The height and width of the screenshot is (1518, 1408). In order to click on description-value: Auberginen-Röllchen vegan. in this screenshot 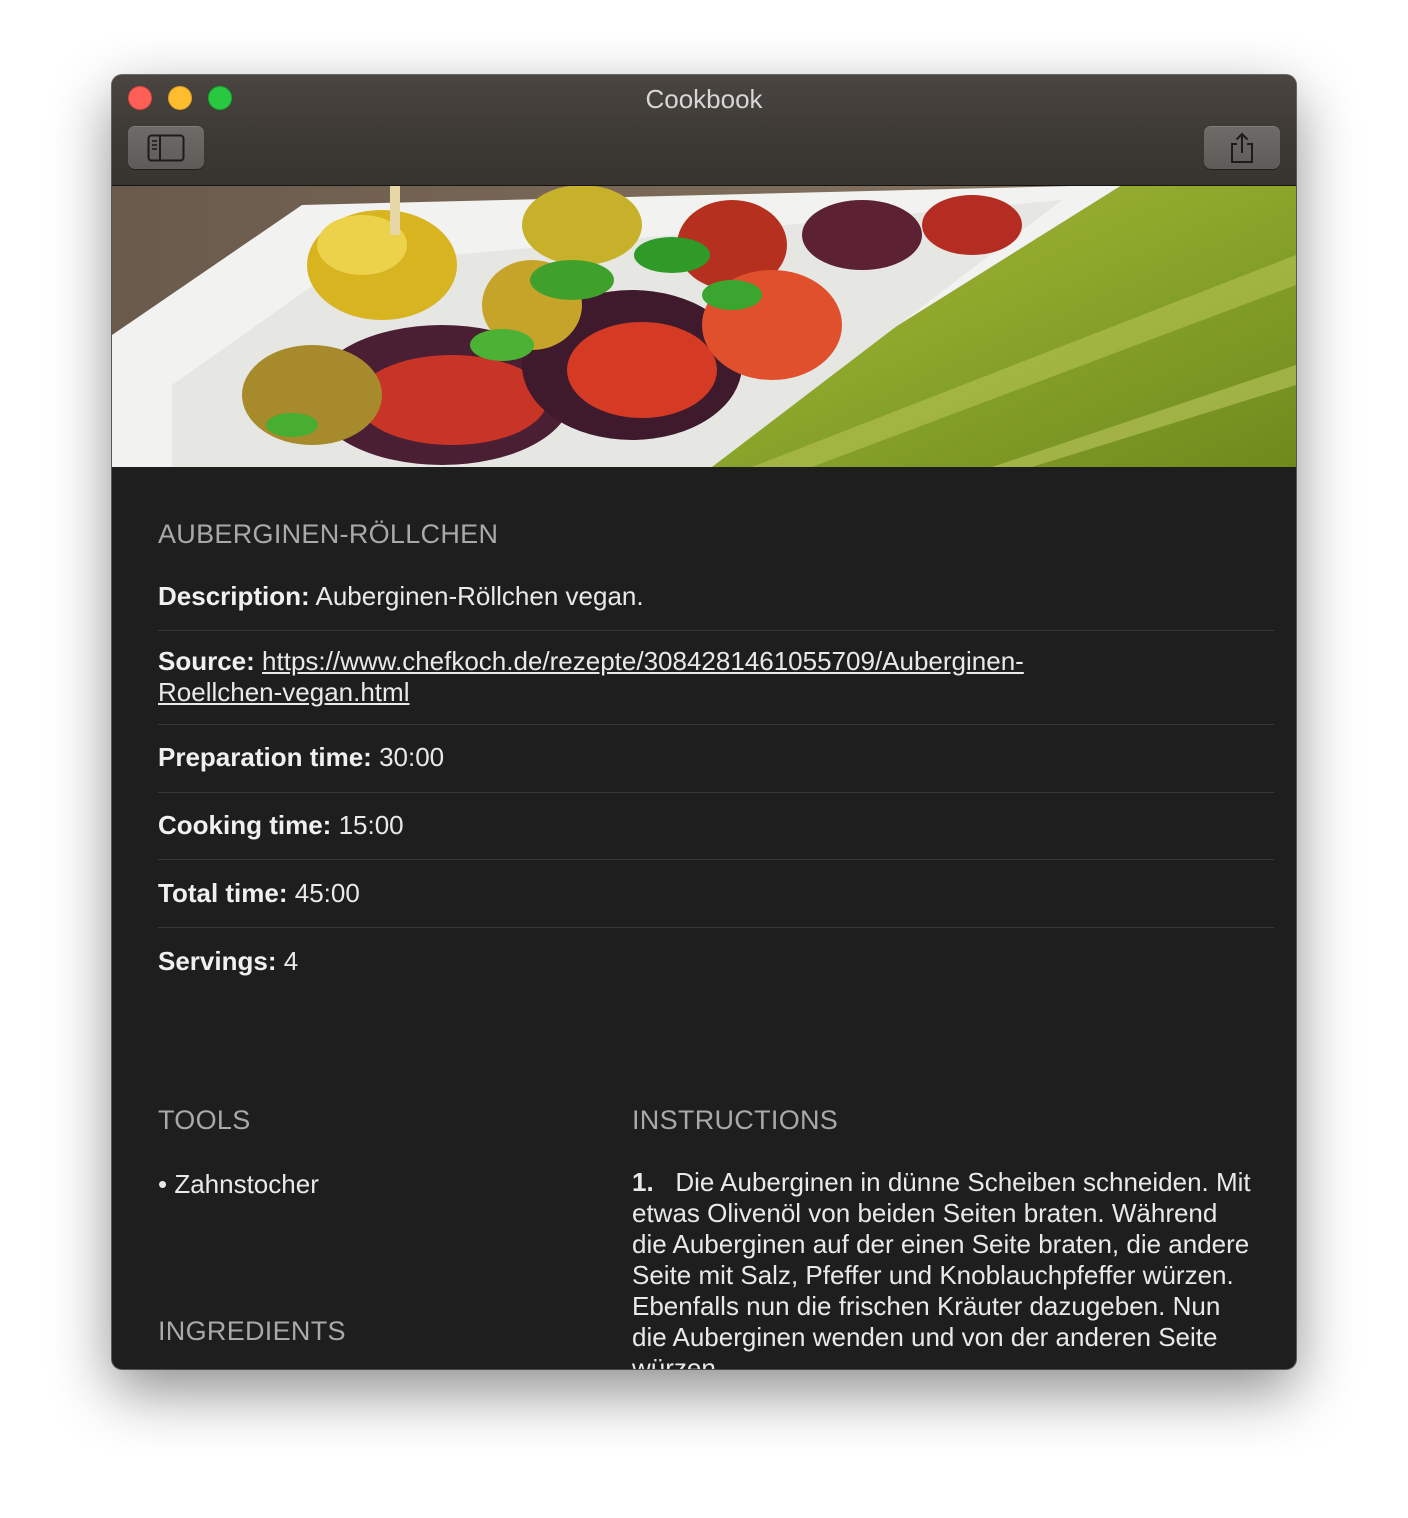, I will do `click(479, 596)`.